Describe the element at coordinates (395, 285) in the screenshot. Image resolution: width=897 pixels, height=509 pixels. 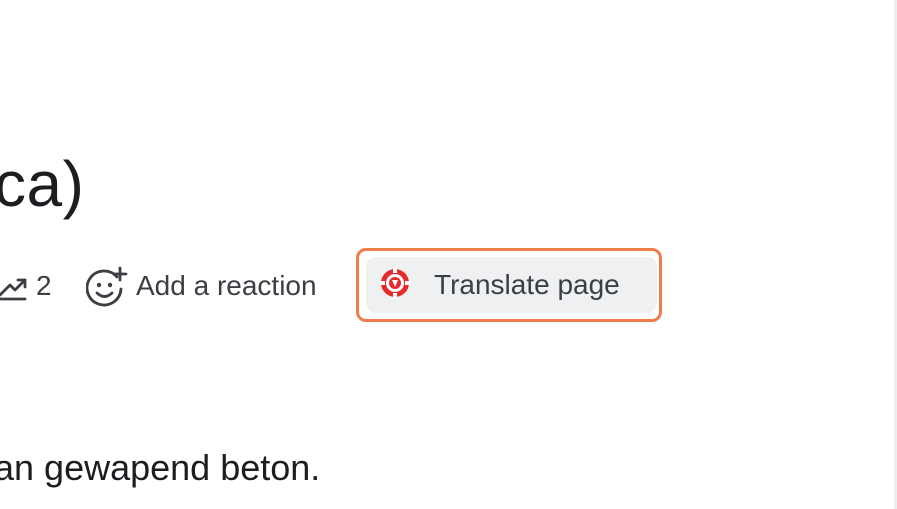
I see `translate-extension-icon` at that location.